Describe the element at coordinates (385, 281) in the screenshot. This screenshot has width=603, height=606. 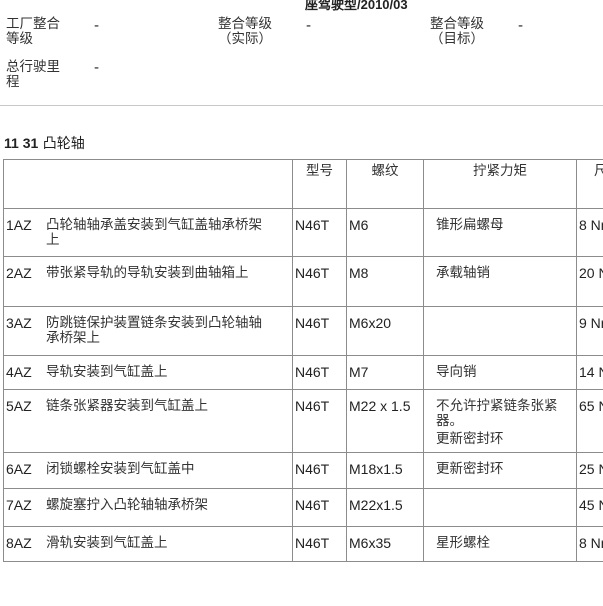
I see `row-thread: M8` at that location.